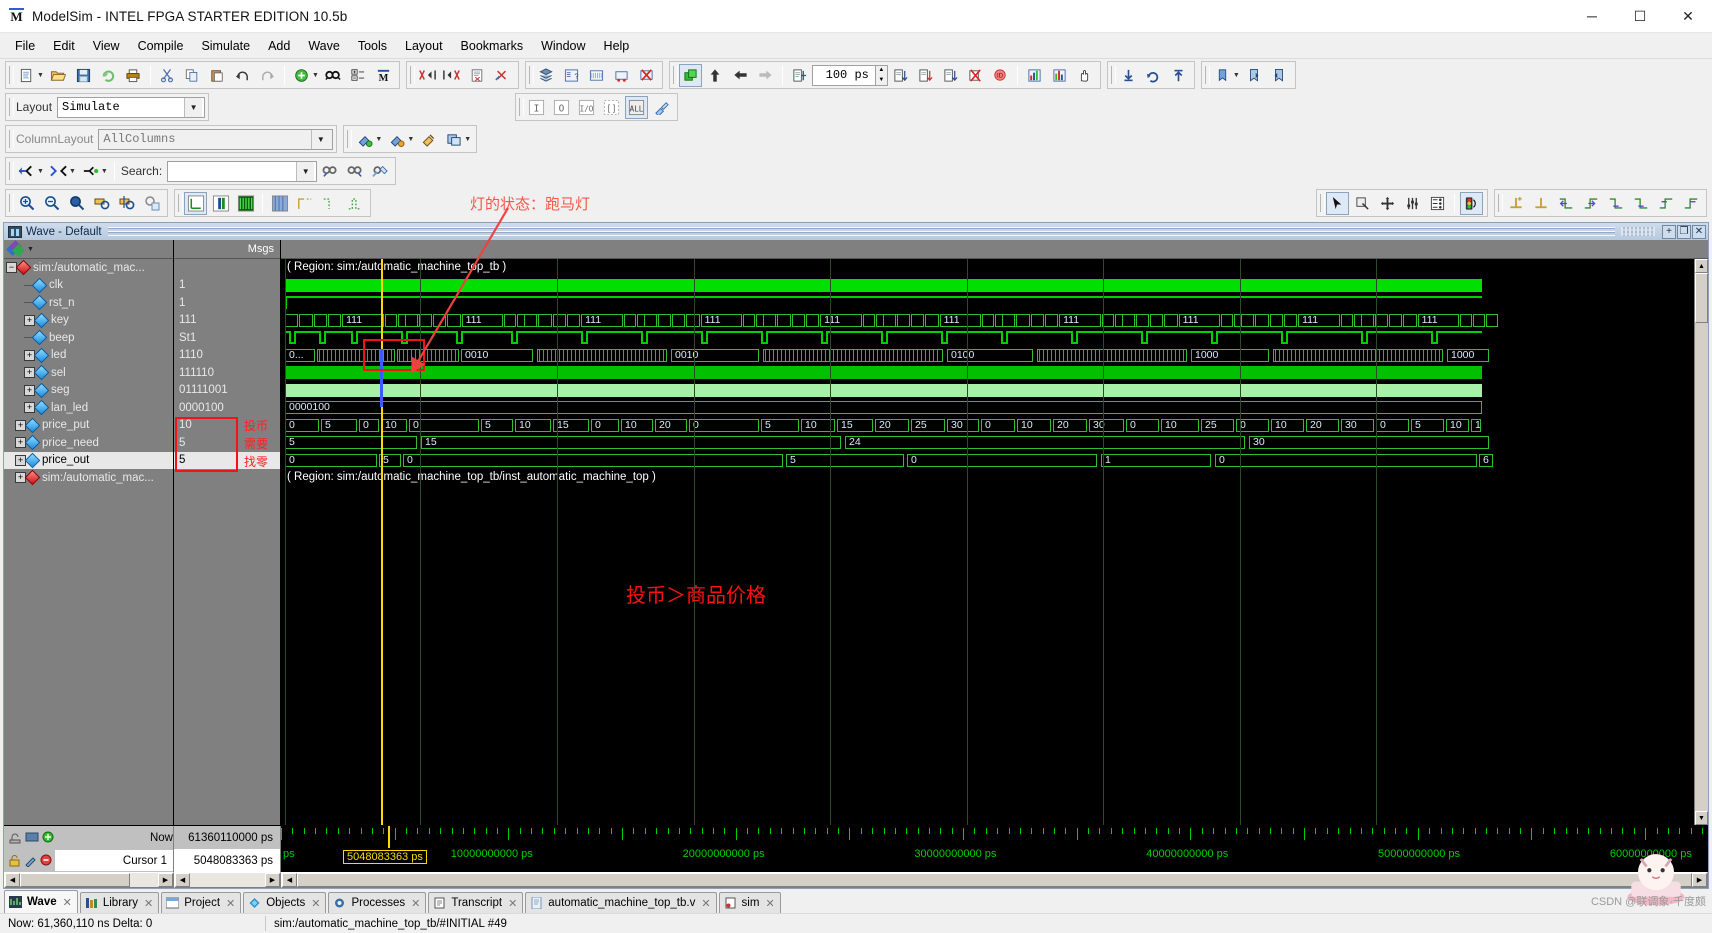 Image resolution: width=1712 pixels, height=933 pixels. I want to click on maximize-button: ☐, so click(1640, 16).